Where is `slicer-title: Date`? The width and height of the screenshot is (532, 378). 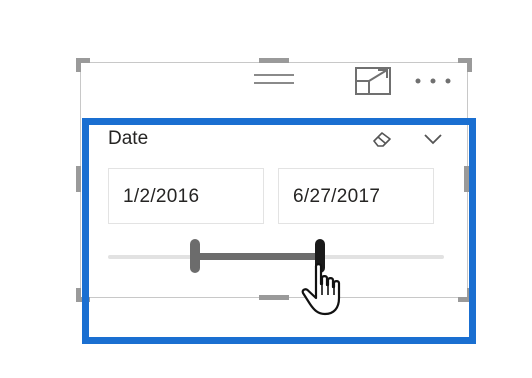
slicer-title: Date is located at coordinates (128, 138).